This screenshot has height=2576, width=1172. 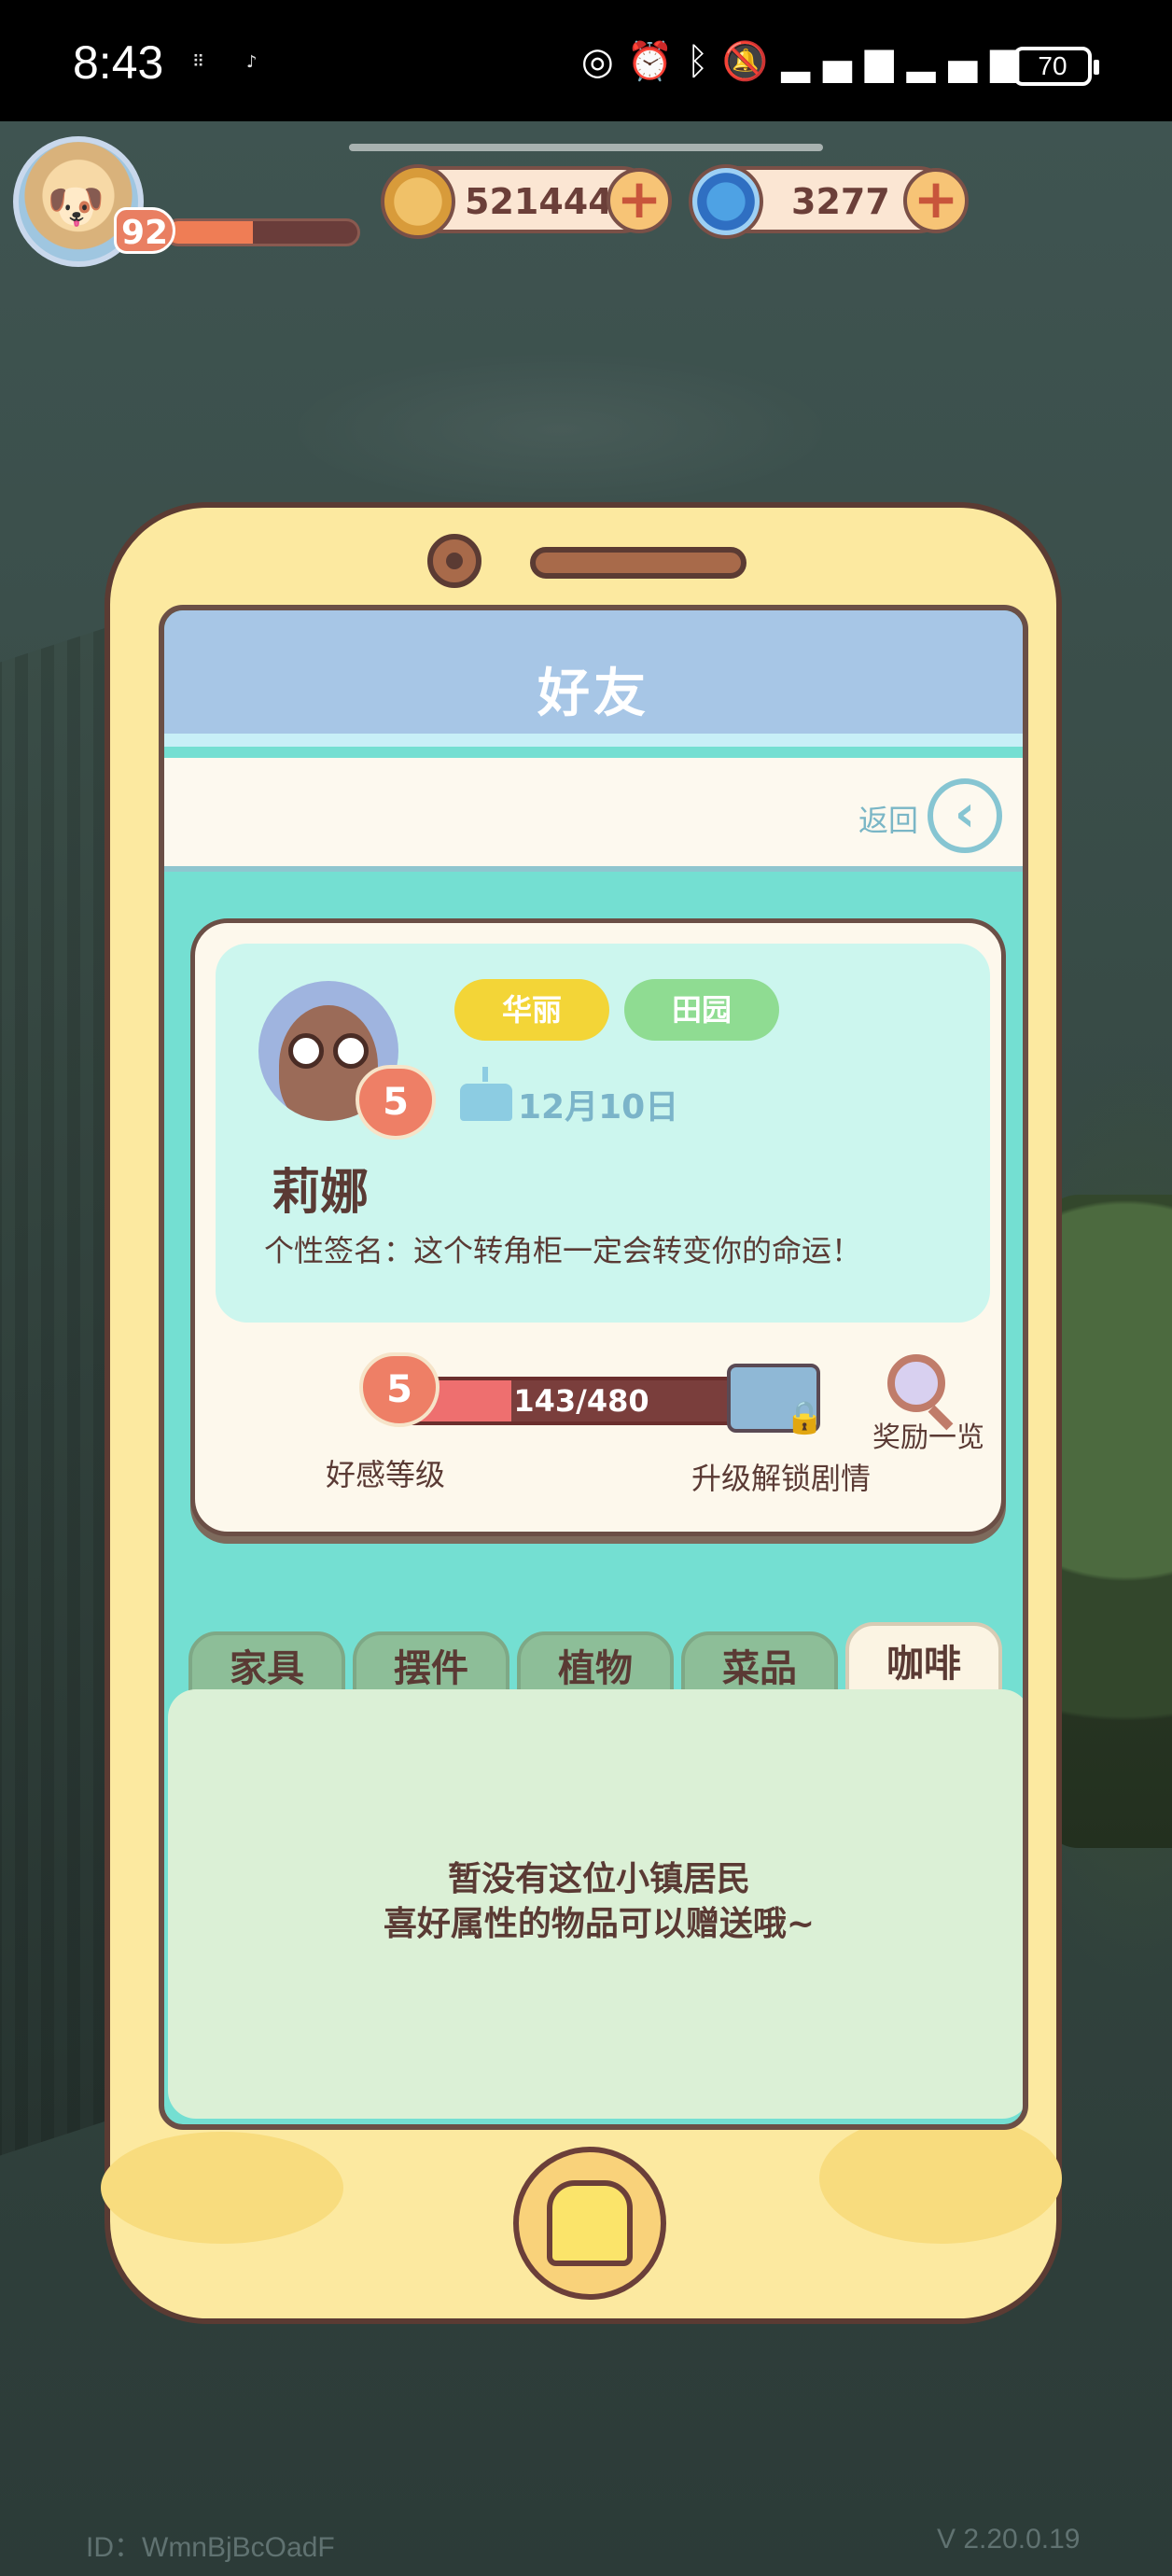 I want to click on drag-handle, so click(x=586, y=147).